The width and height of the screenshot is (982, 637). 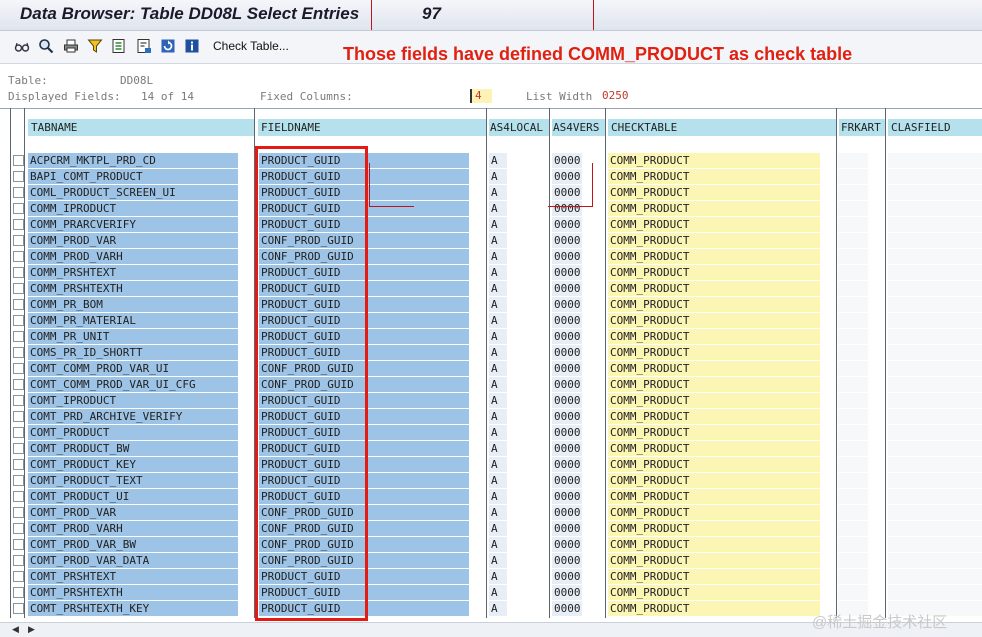 What do you see at coordinates (133, 320) in the screenshot?
I see `cell-tabname: COMM_PR_MATERIAL` at bounding box center [133, 320].